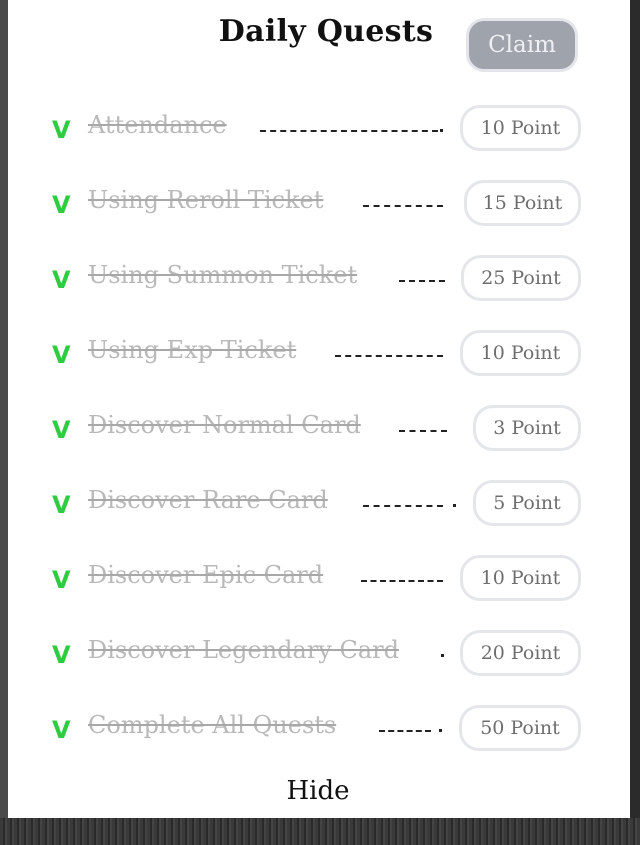 This screenshot has width=640, height=845. I want to click on quest-row: V Discover Normal Card 3 Point, so click(319, 430).